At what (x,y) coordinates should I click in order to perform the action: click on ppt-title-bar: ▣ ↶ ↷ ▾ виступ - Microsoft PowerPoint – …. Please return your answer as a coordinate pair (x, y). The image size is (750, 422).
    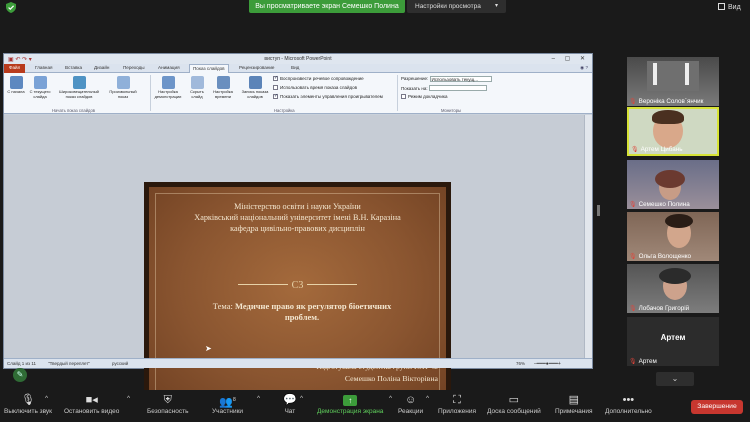
    Looking at the image, I should click on (298, 59).